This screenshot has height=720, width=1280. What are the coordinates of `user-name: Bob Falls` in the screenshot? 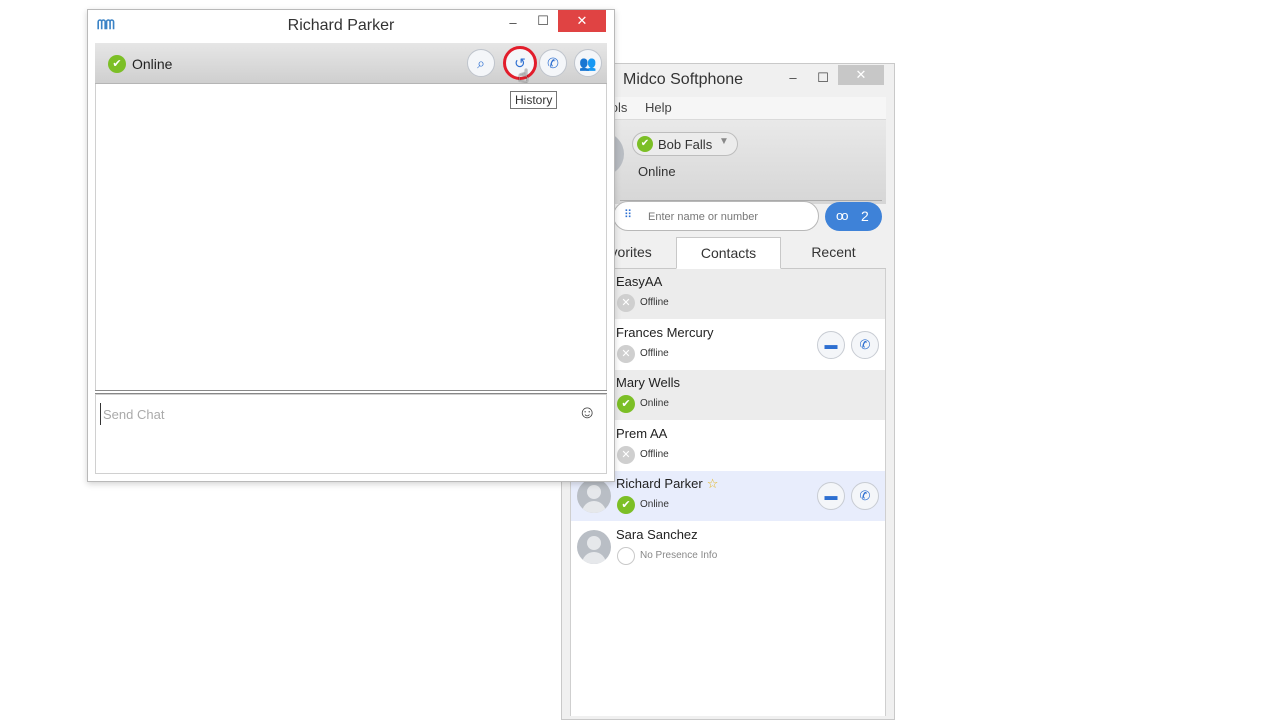 It's located at (685, 144).